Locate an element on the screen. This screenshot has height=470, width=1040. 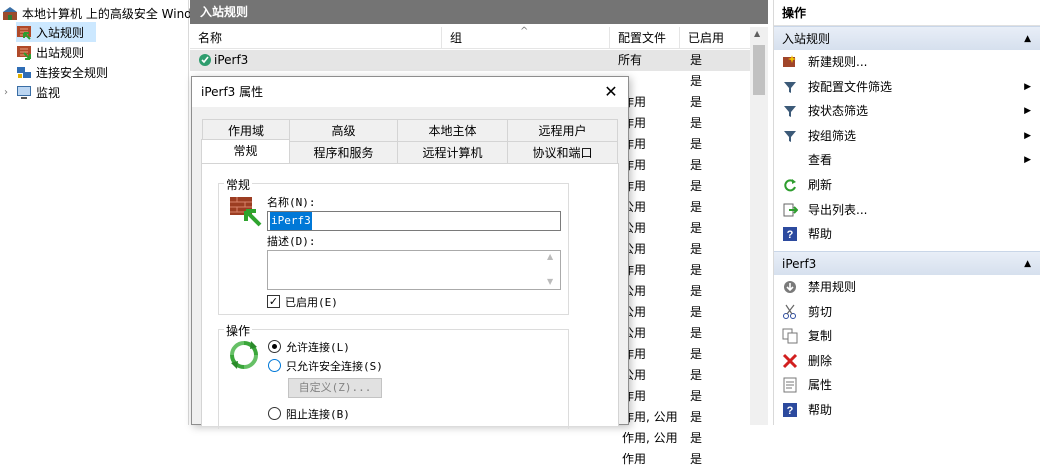
allow-connection-radio is located at coordinates (274, 346).